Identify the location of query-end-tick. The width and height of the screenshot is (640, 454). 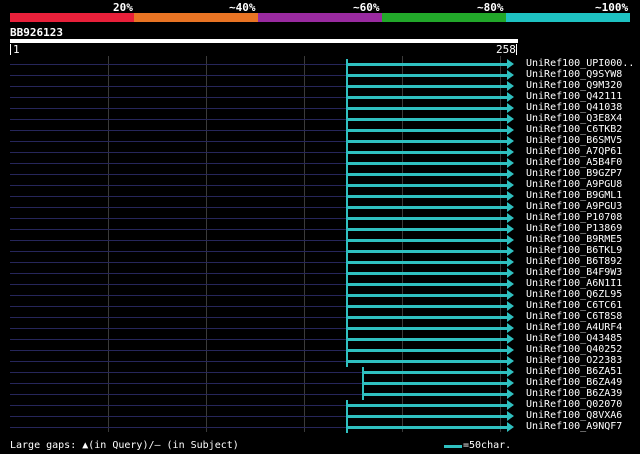
(516, 49).